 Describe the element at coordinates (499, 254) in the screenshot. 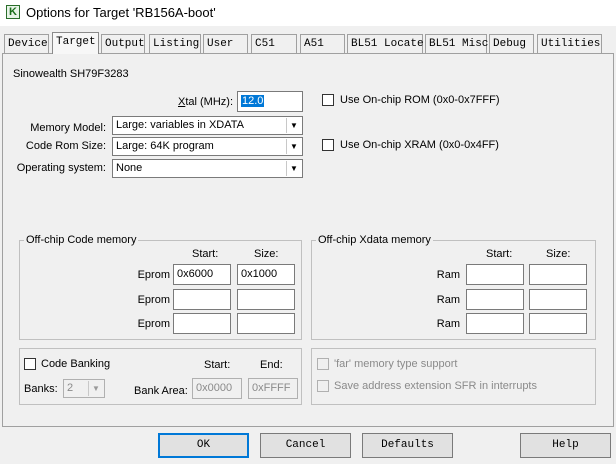

I see `xdata-start-header: Start:` at that location.